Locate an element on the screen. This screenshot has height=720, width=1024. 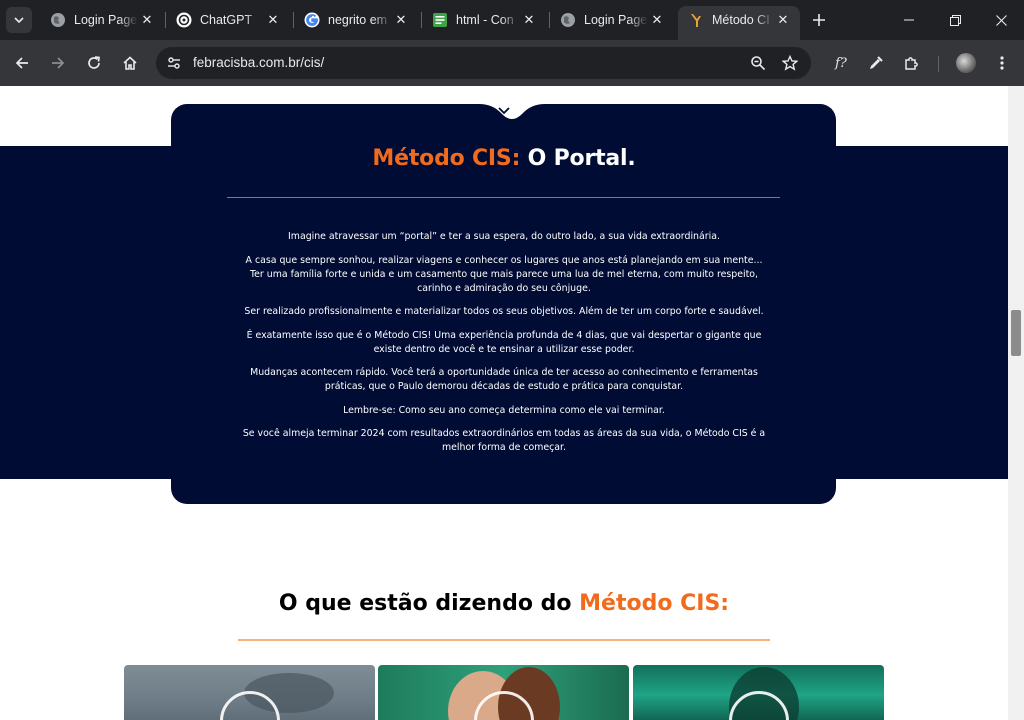
scrollbar-thumb is located at coordinates (1016, 333).